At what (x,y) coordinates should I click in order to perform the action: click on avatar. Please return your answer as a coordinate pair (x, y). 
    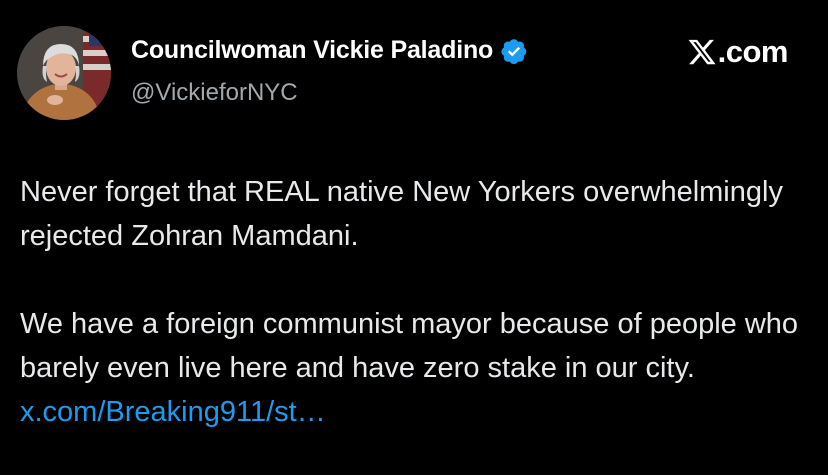
    Looking at the image, I should click on (64, 73).